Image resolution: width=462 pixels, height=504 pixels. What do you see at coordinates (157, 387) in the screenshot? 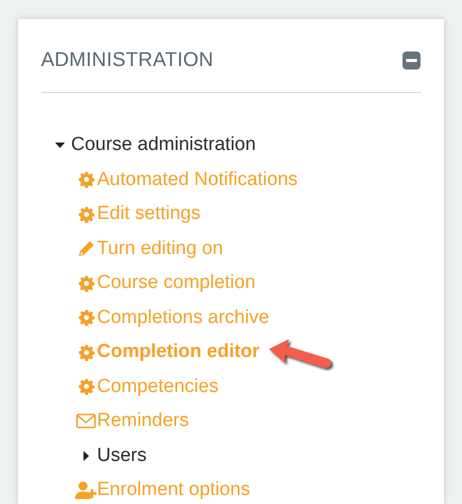
I see `menu-link: Competencies` at bounding box center [157, 387].